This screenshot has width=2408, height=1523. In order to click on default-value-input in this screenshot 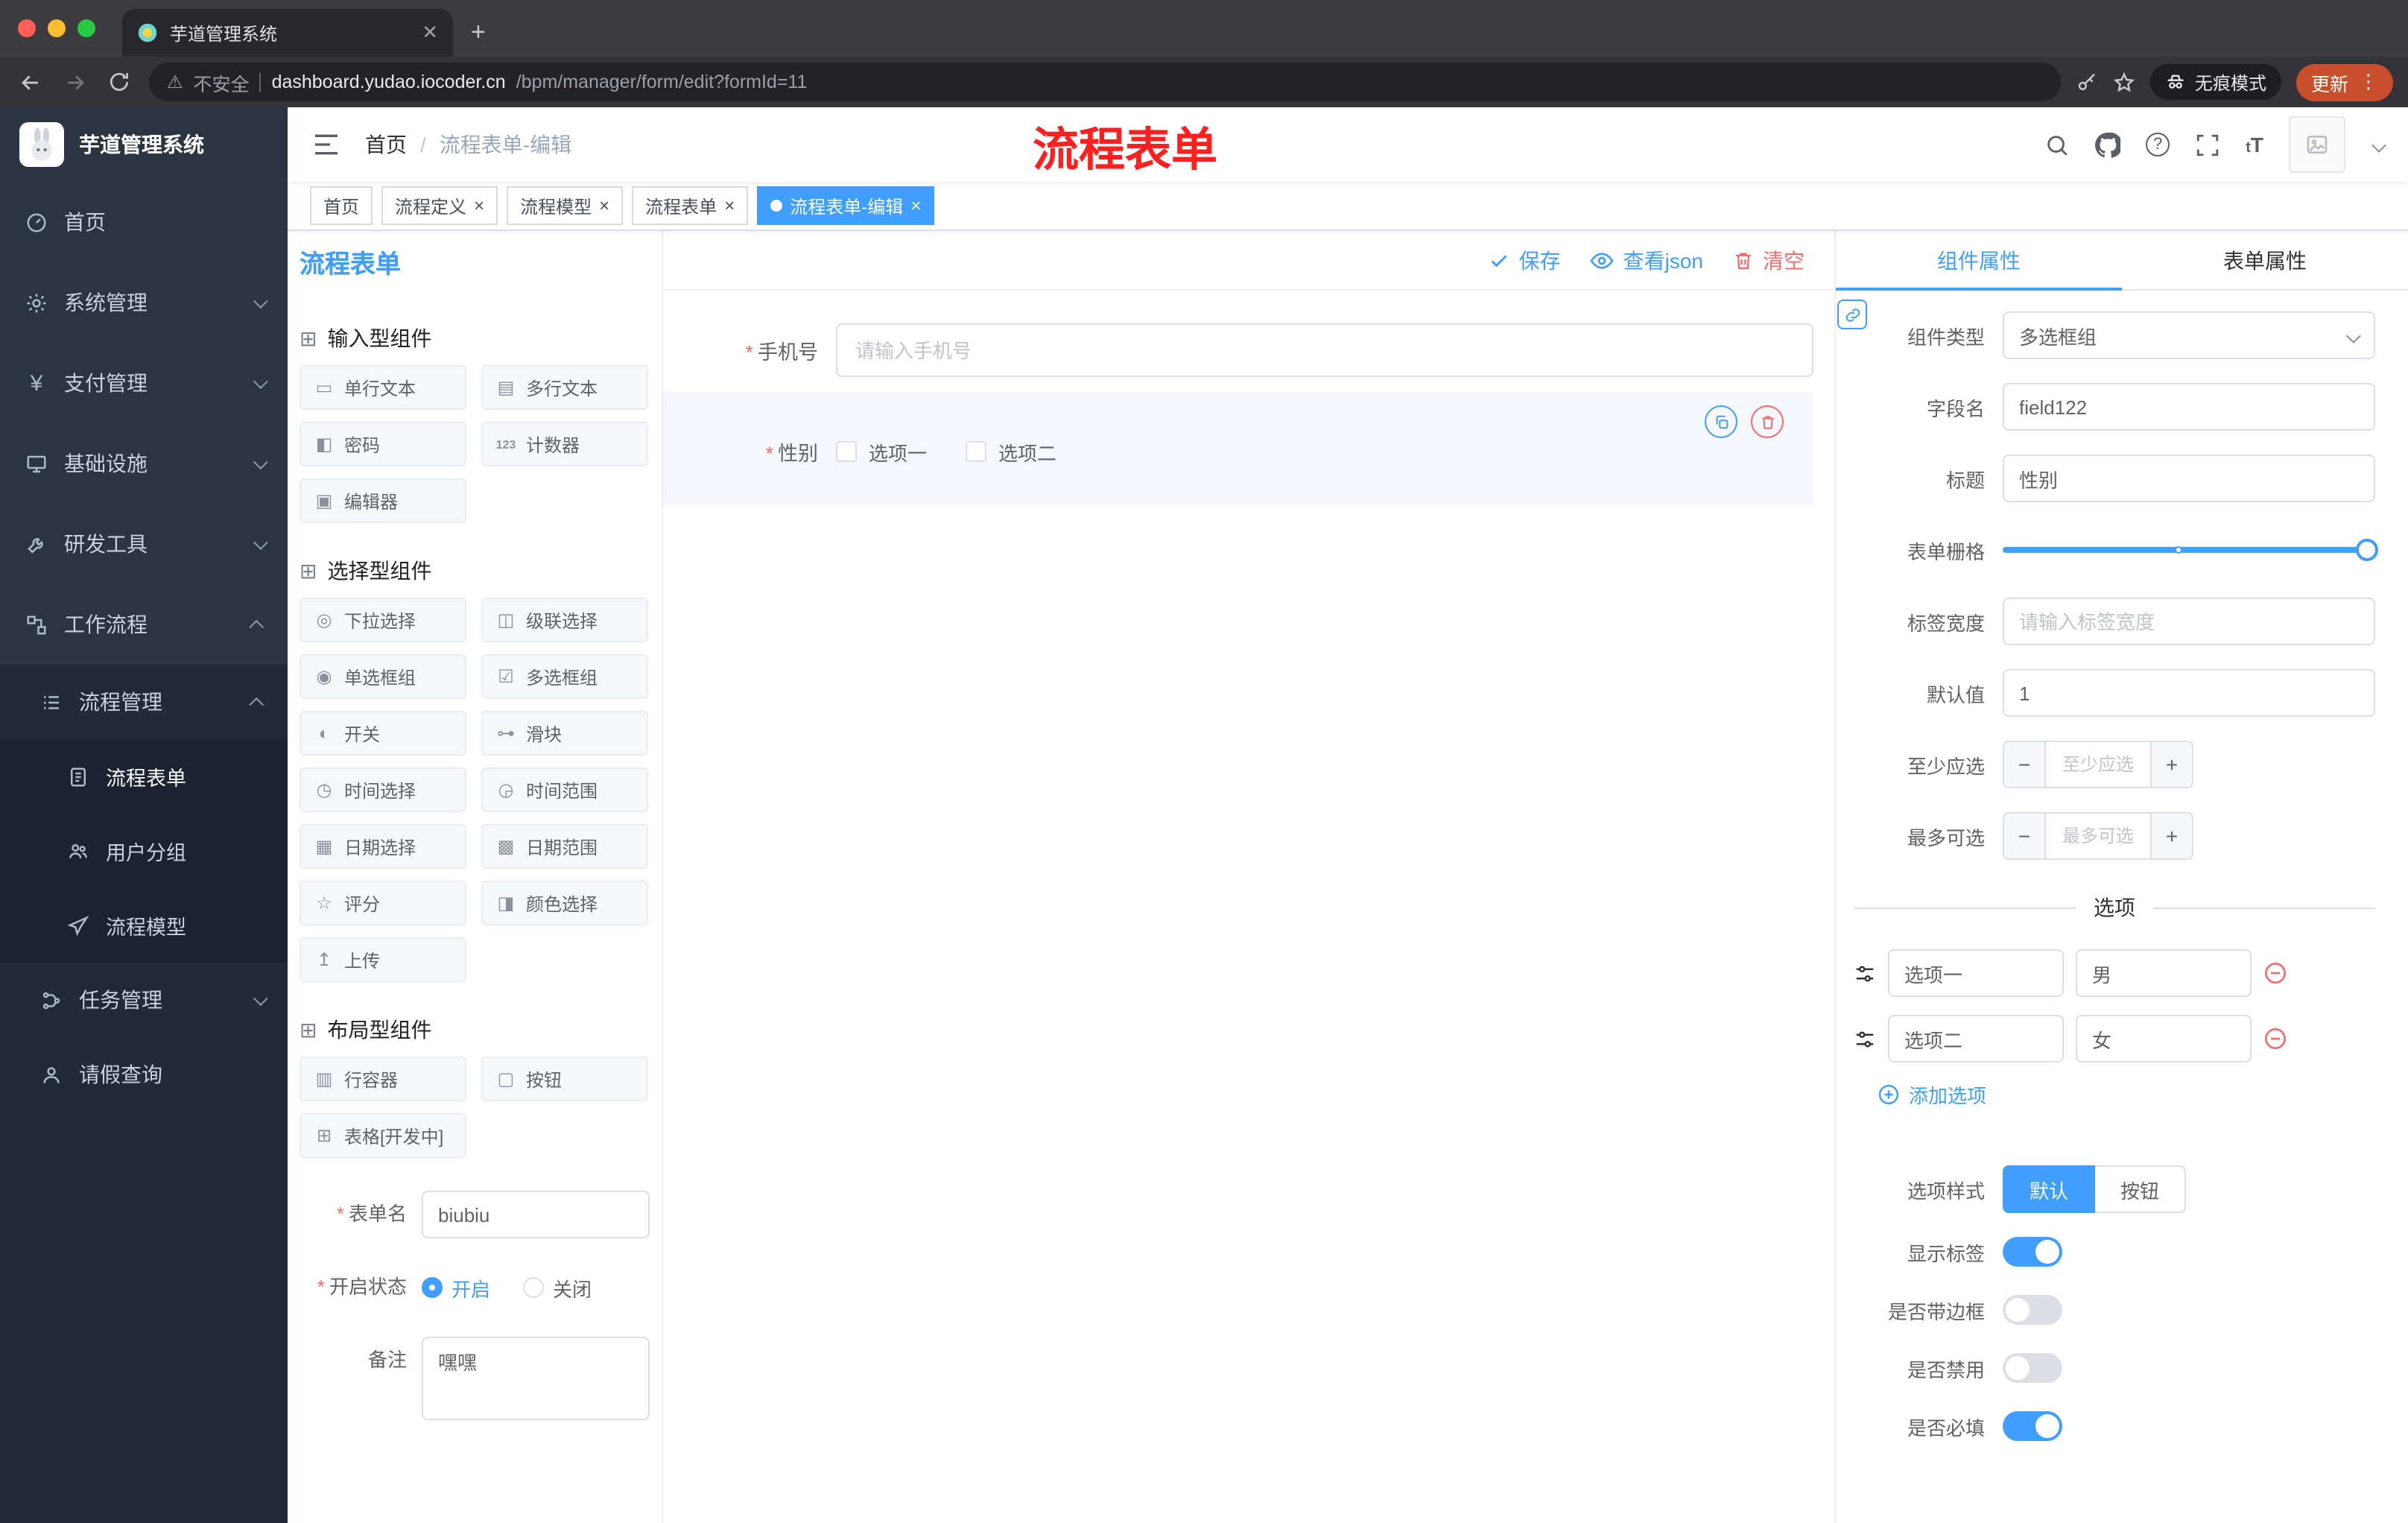, I will do `click(2189, 693)`.